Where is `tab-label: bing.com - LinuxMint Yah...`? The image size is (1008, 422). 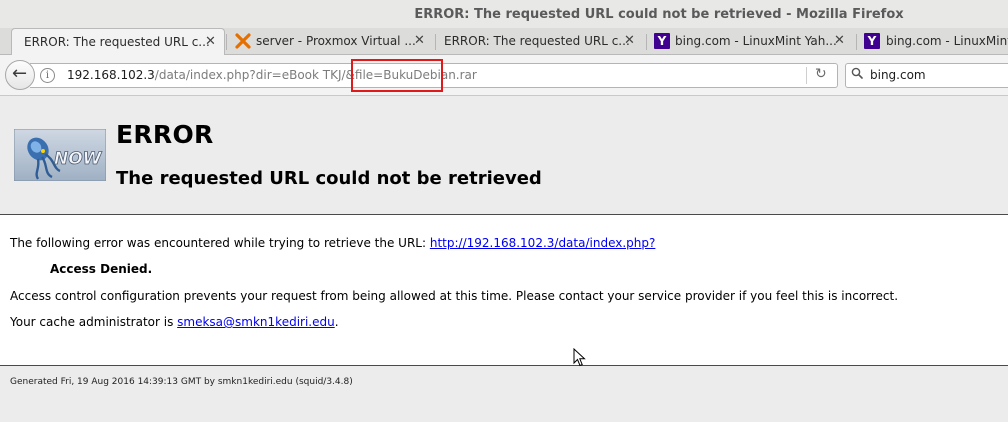
tab-label: bing.com - LinuxMint Yah... is located at coordinates (756, 41).